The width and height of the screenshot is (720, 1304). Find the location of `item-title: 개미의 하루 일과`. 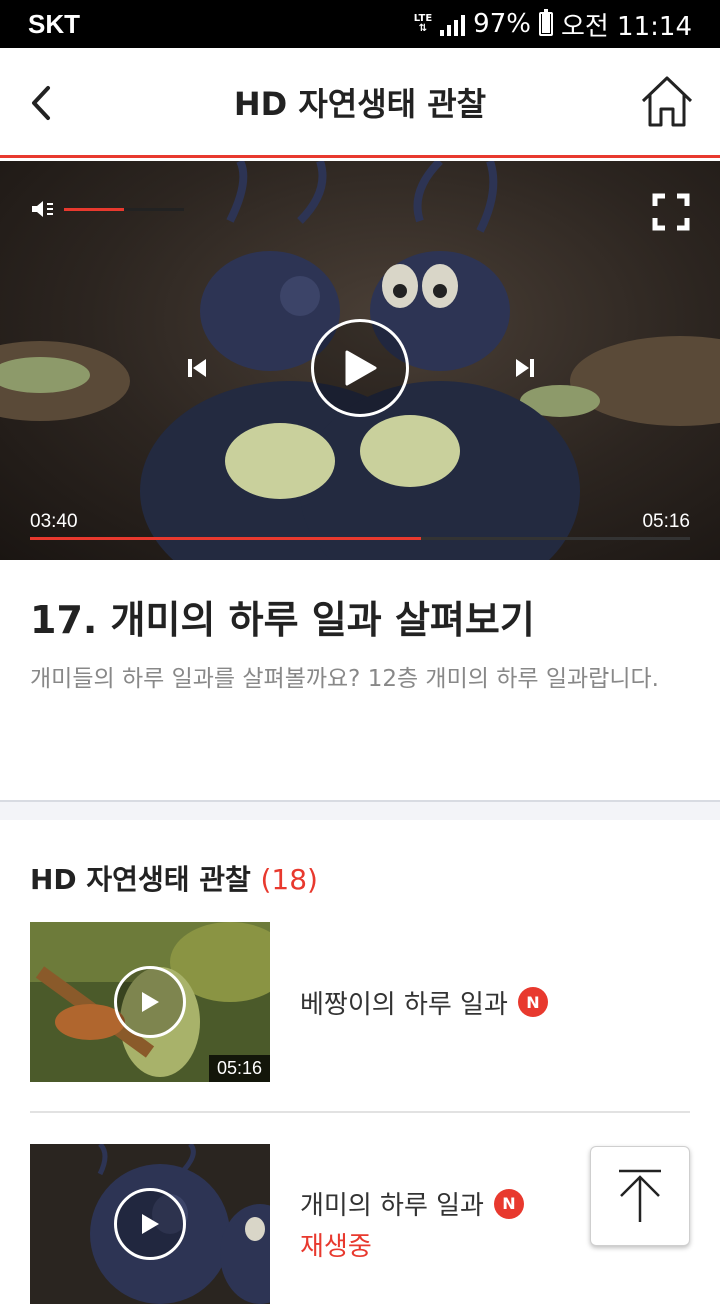

item-title: 개미의 하루 일과 is located at coordinates (392, 1206).